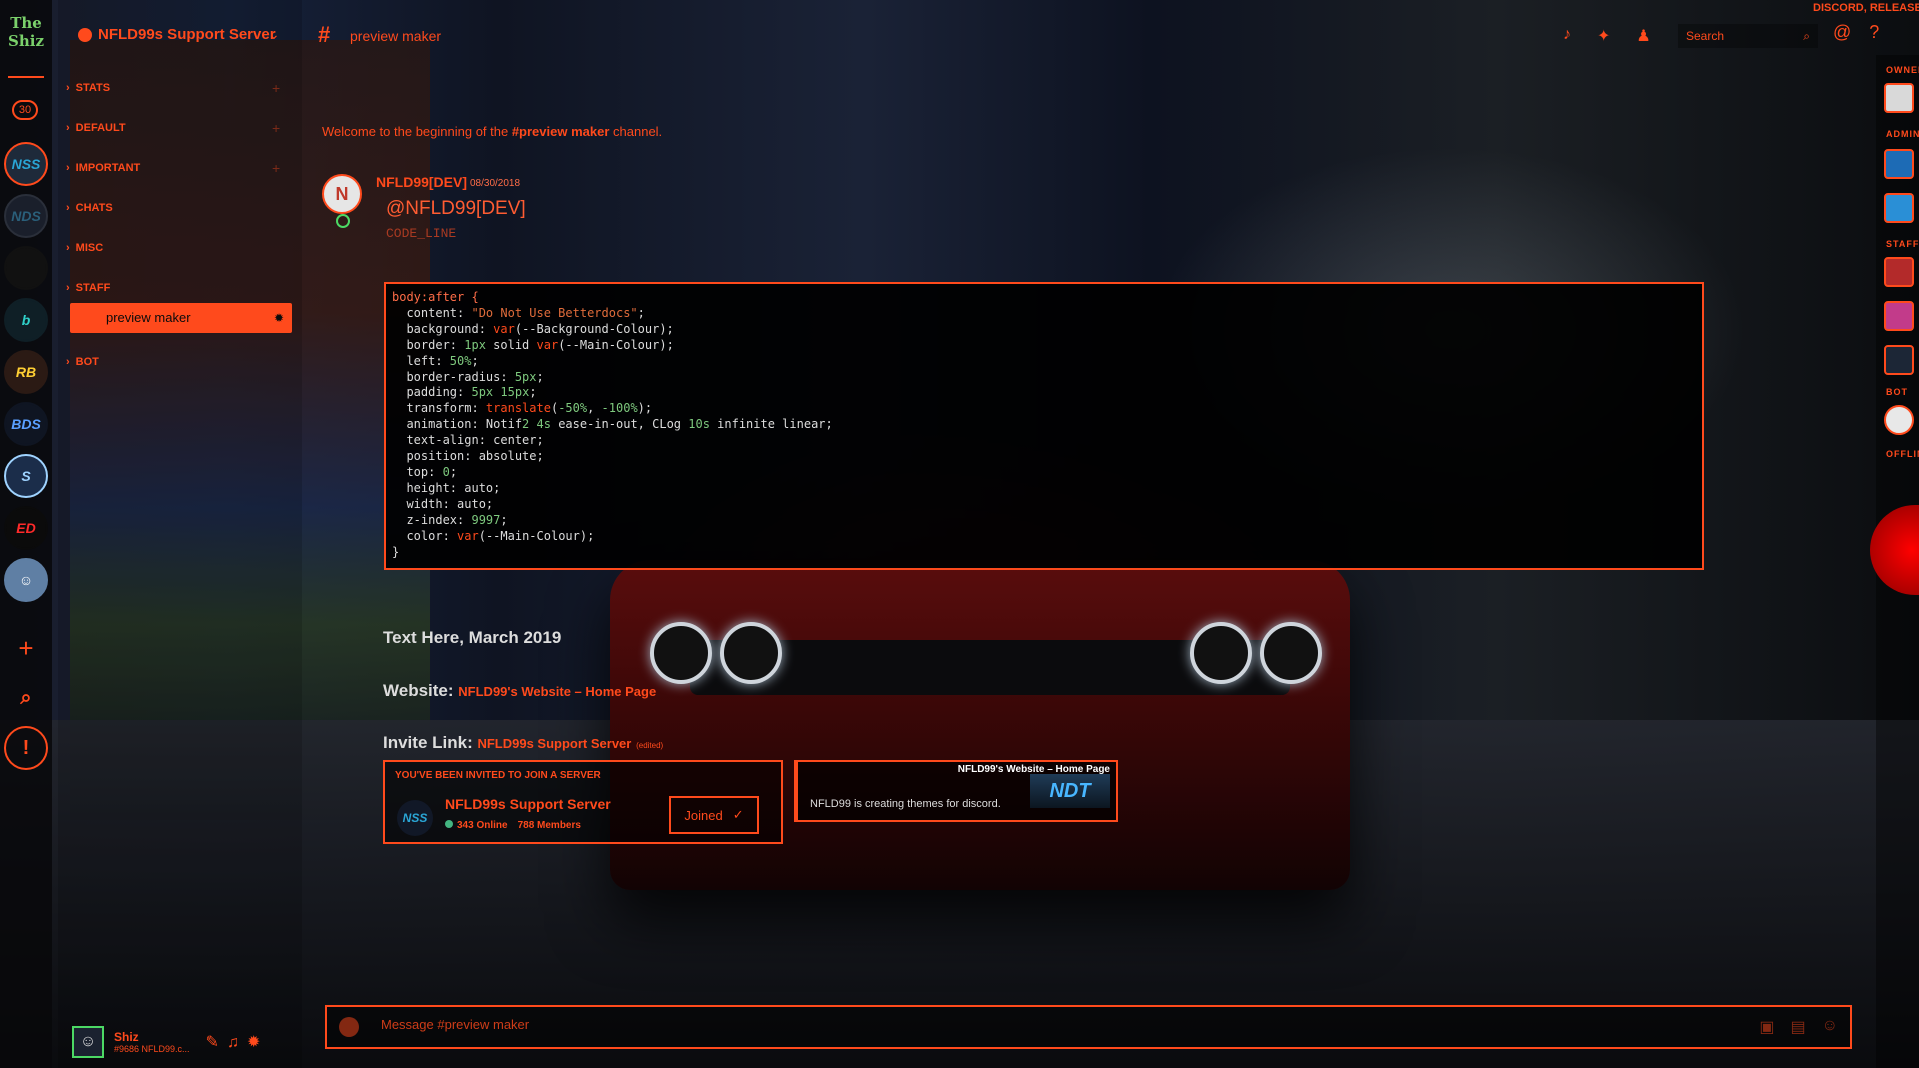  Describe the element at coordinates (533, 328) in the screenshot. I see `code-row: background: var(--Background-Colour);` at that location.